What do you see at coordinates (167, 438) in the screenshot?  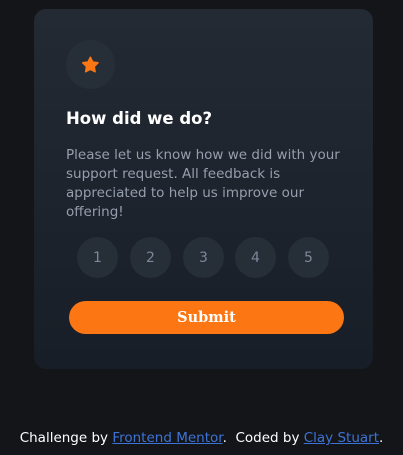 I see `frontend-mentor-link: Frontend Mentor` at bounding box center [167, 438].